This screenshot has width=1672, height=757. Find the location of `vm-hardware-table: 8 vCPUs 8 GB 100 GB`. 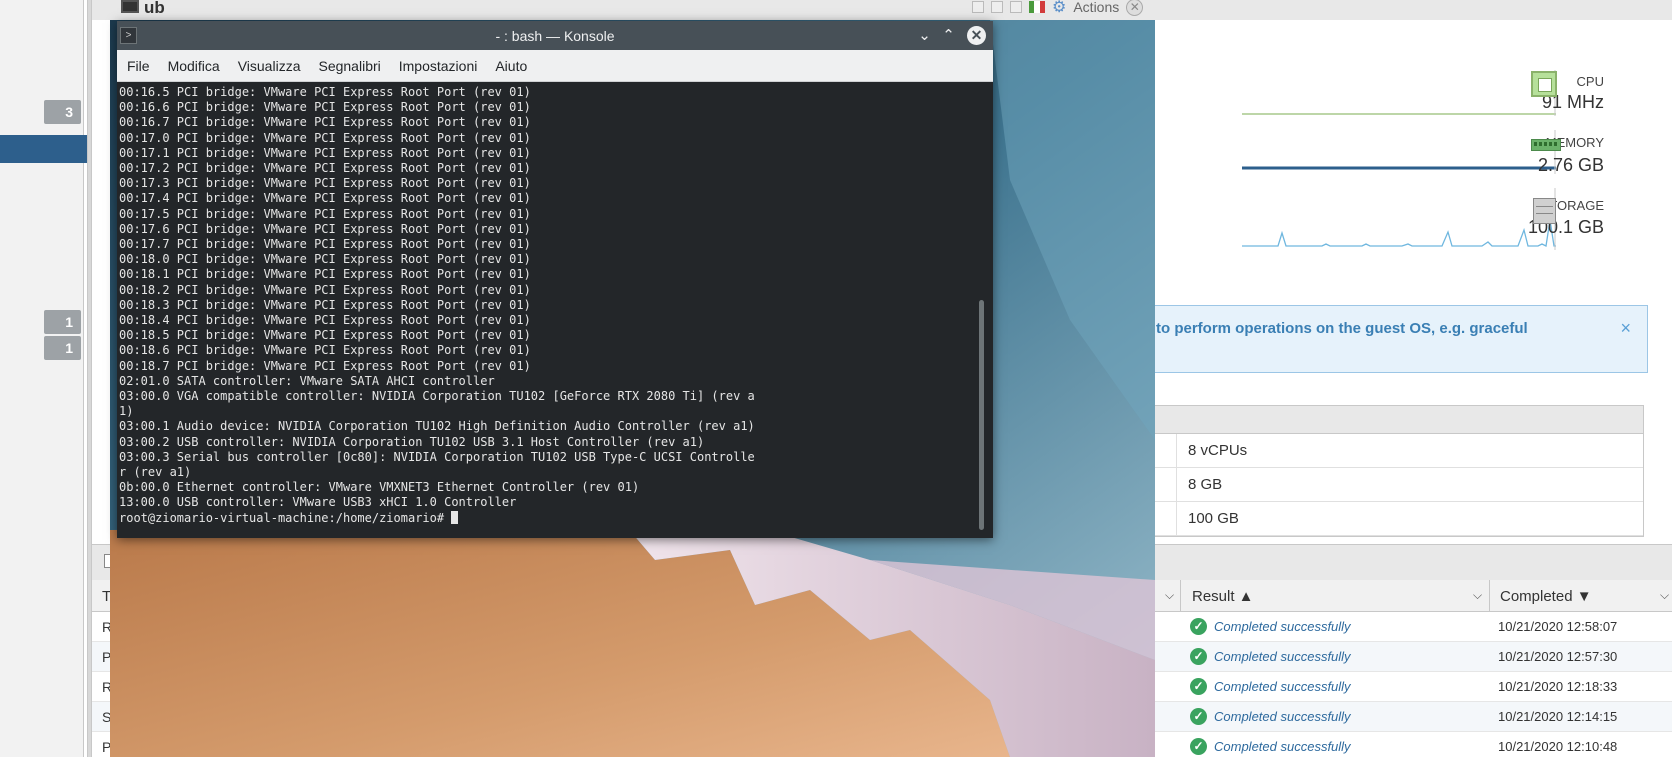

vm-hardware-table: 8 vCPUs 8 GB 100 GB is located at coordinates (1397, 471).